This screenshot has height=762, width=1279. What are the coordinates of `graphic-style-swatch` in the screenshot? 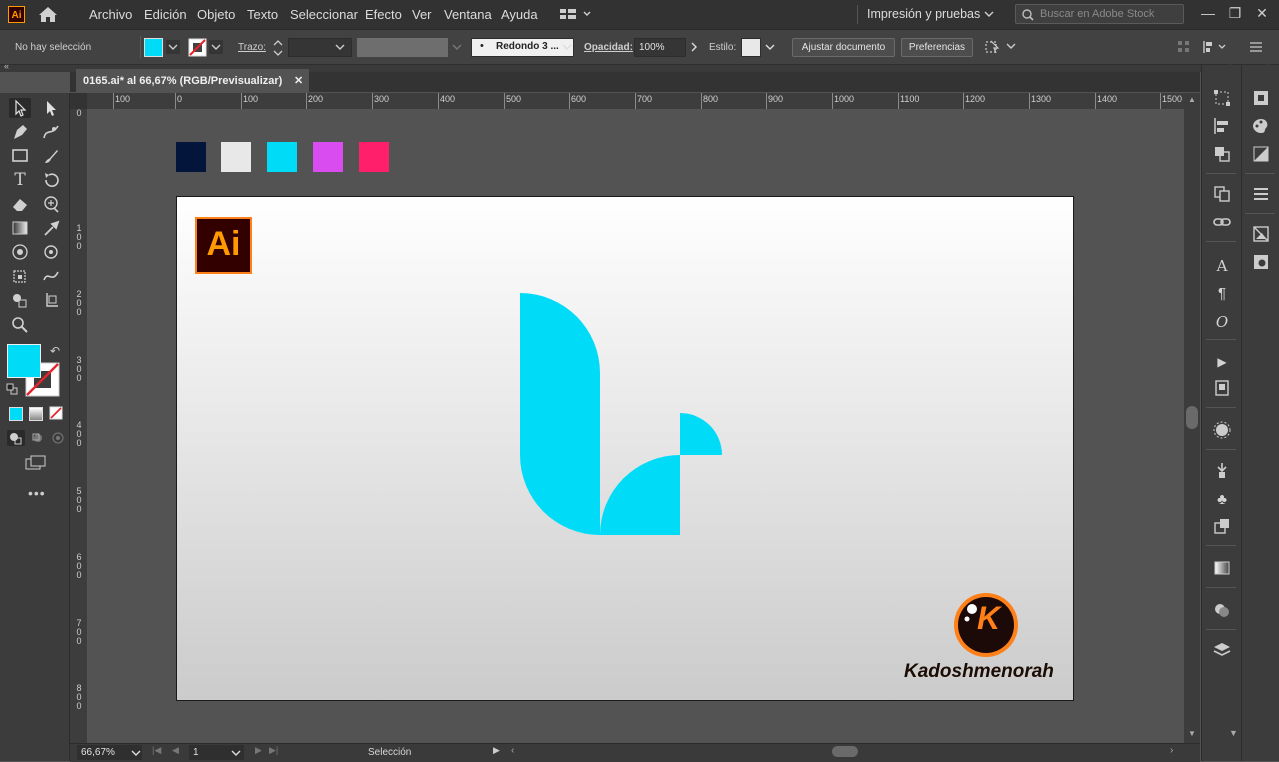 It's located at (751, 47).